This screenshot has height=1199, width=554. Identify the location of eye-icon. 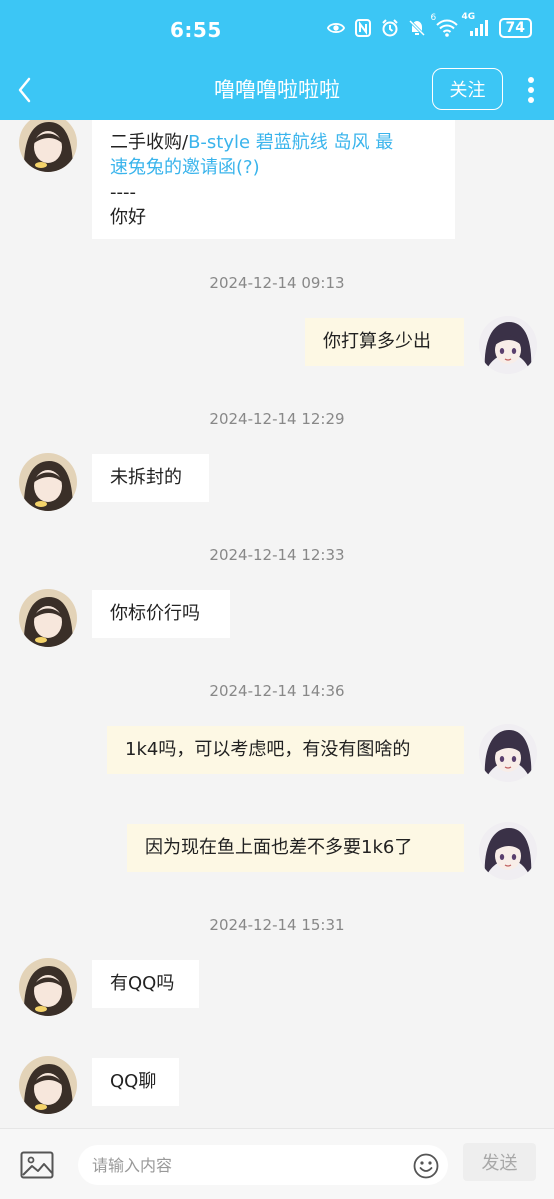
(335, 28).